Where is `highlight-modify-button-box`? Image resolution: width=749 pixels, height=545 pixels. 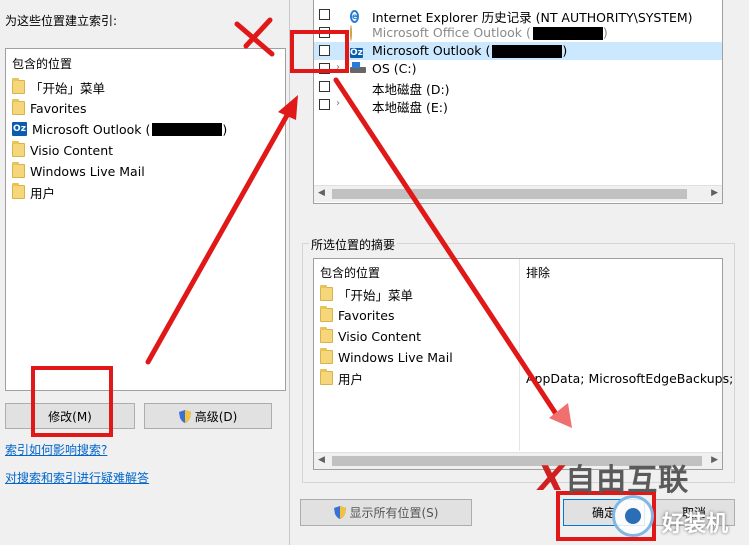 highlight-modify-button-box is located at coordinates (72, 401).